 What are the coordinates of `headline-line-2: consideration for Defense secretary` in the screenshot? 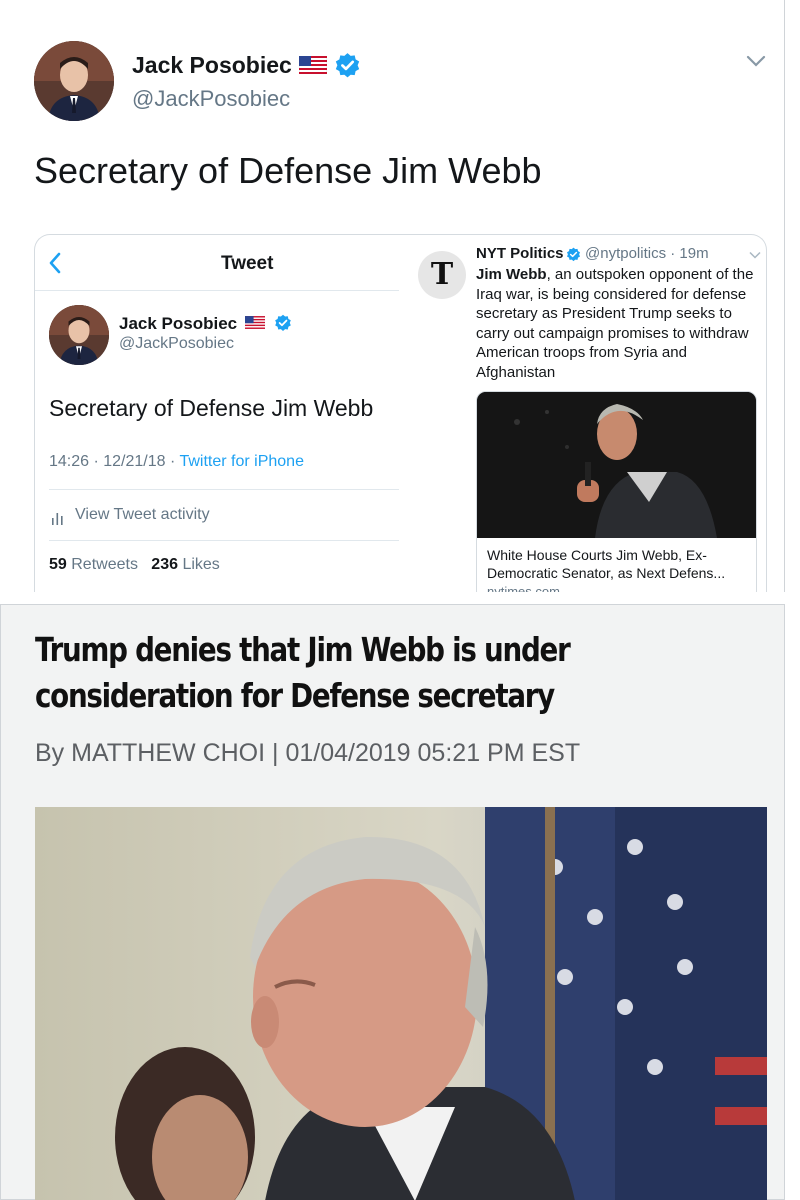 It's located at (295, 695).